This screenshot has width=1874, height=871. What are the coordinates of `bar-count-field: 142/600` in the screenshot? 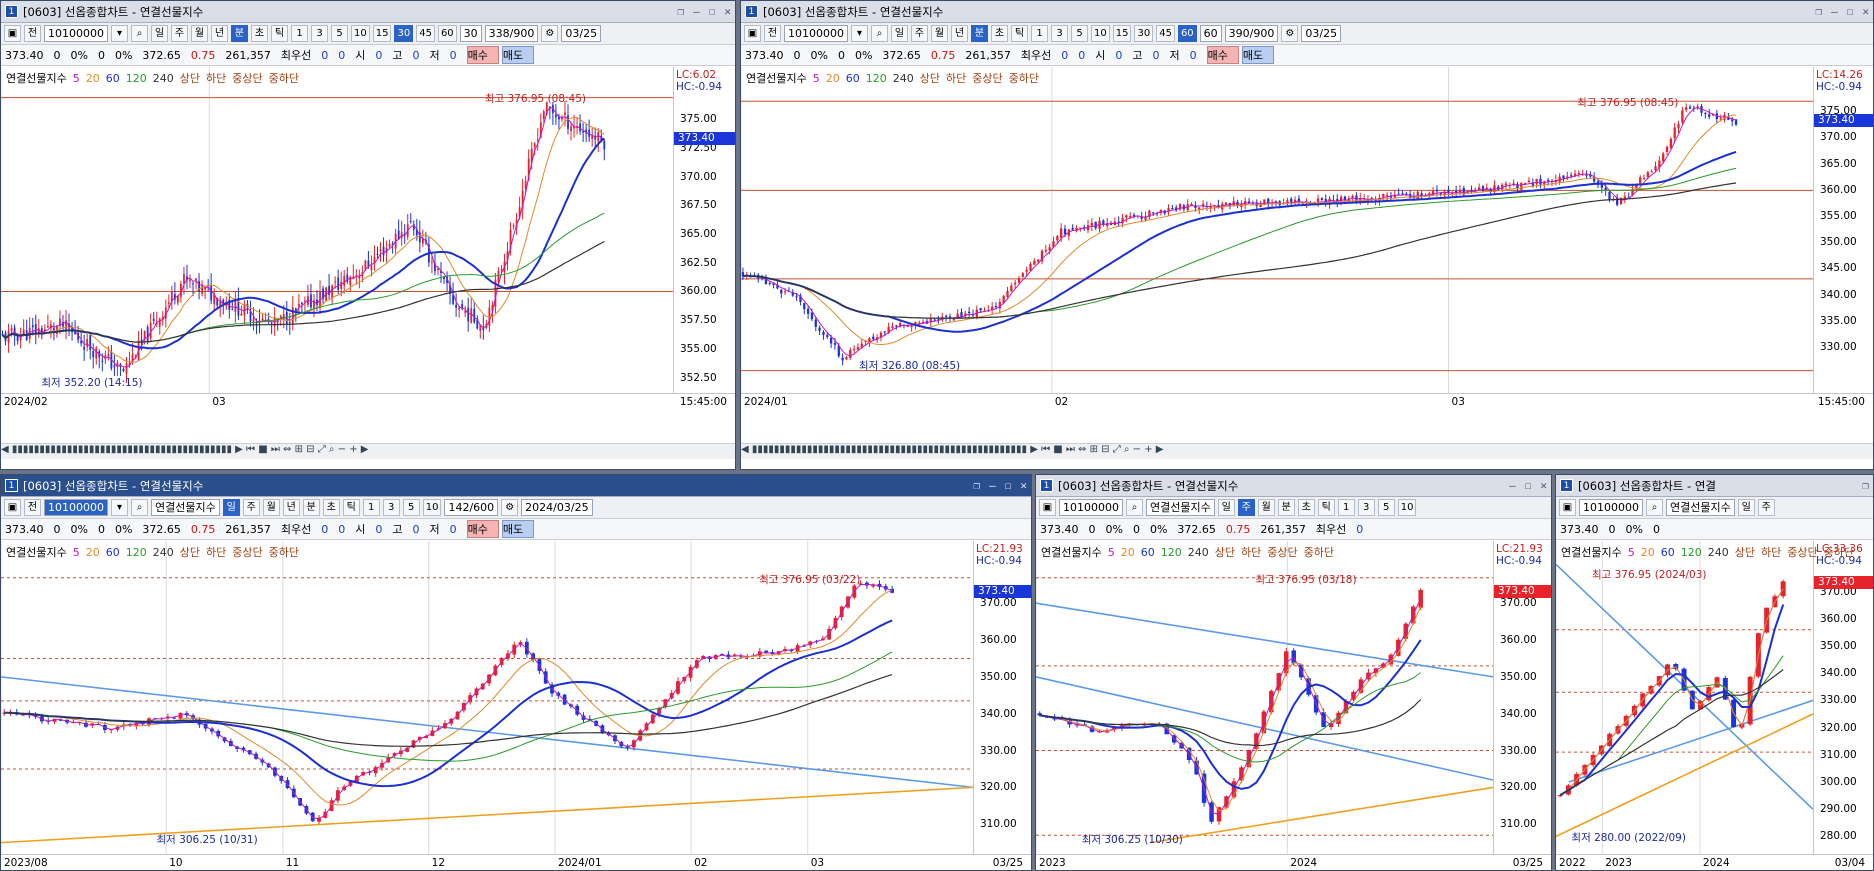 It's located at (471, 507).